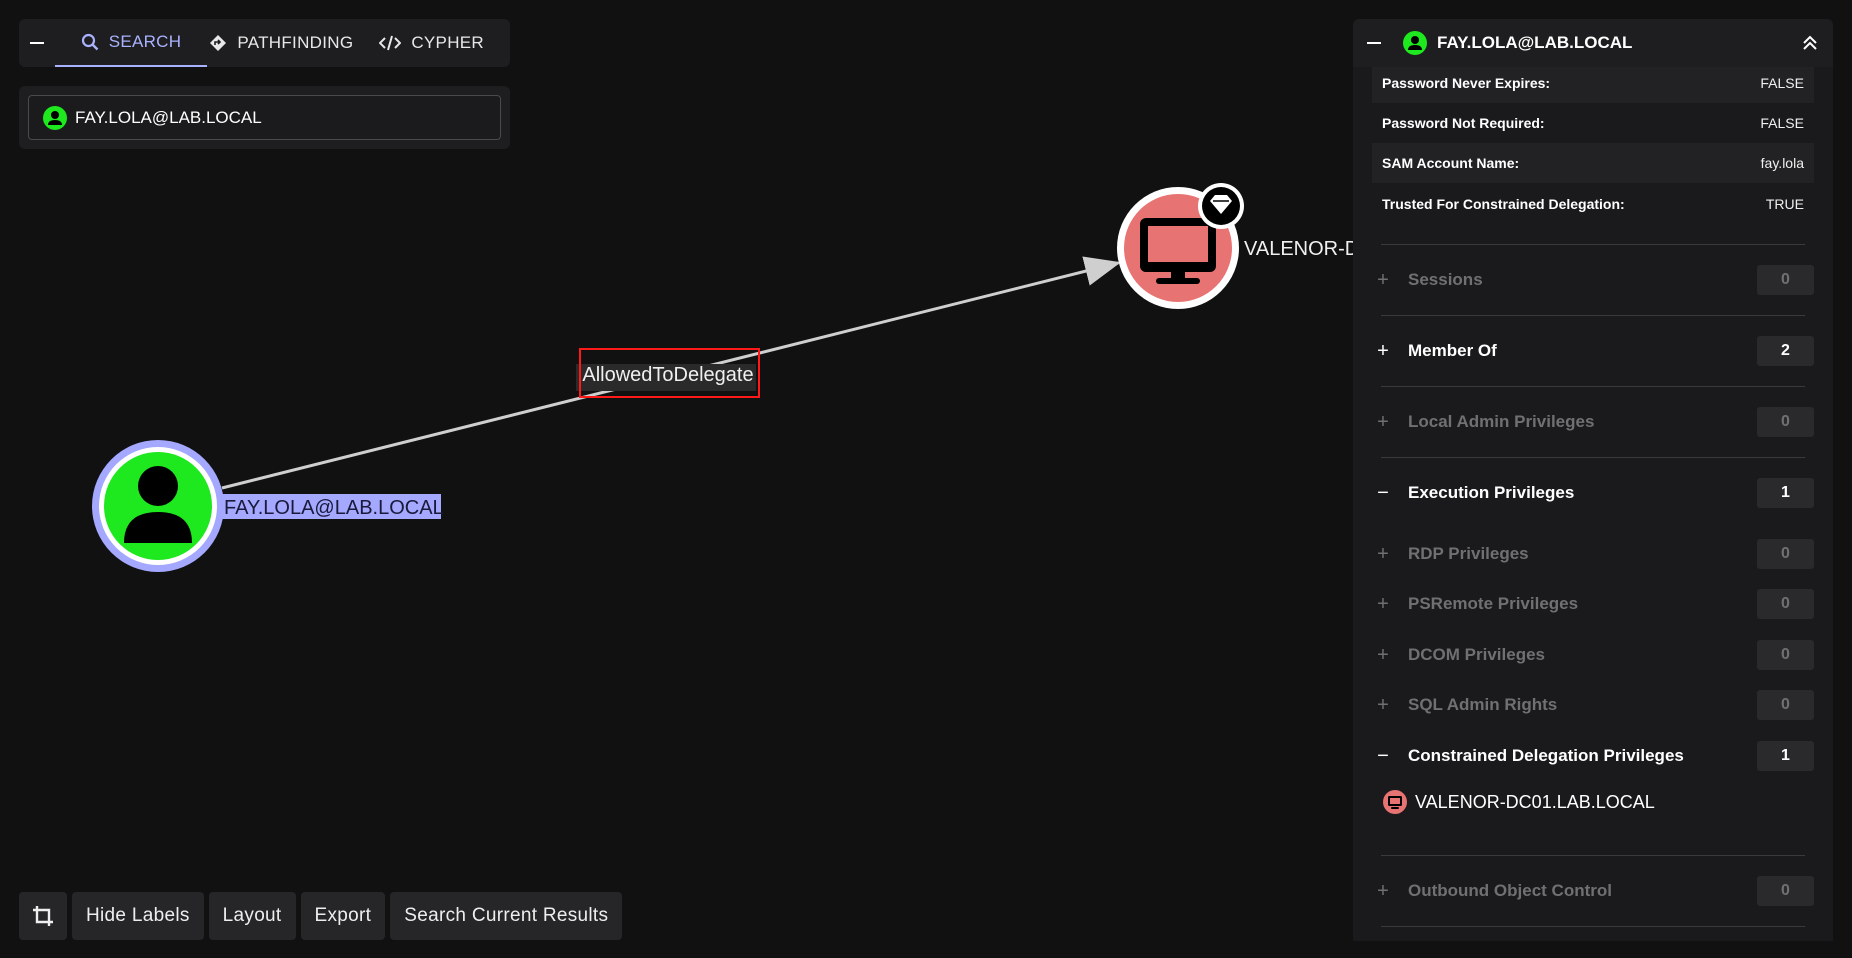 The width and height of the screenshot is (1852, 958). I want to click on collapse-search-button, so click(37, 43).